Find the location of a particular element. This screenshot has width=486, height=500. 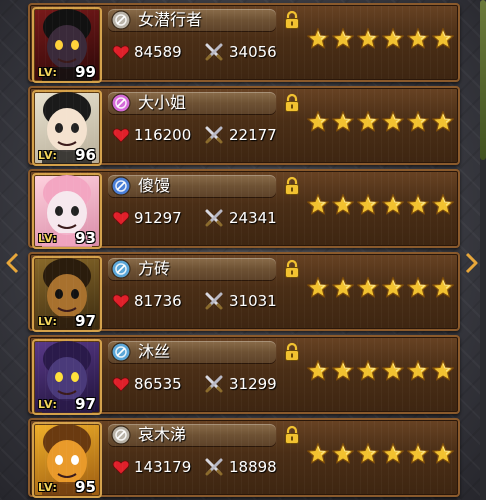

hero-card: LV: 97 沐丝 86535 31299 is located at coordinates (244, 375).